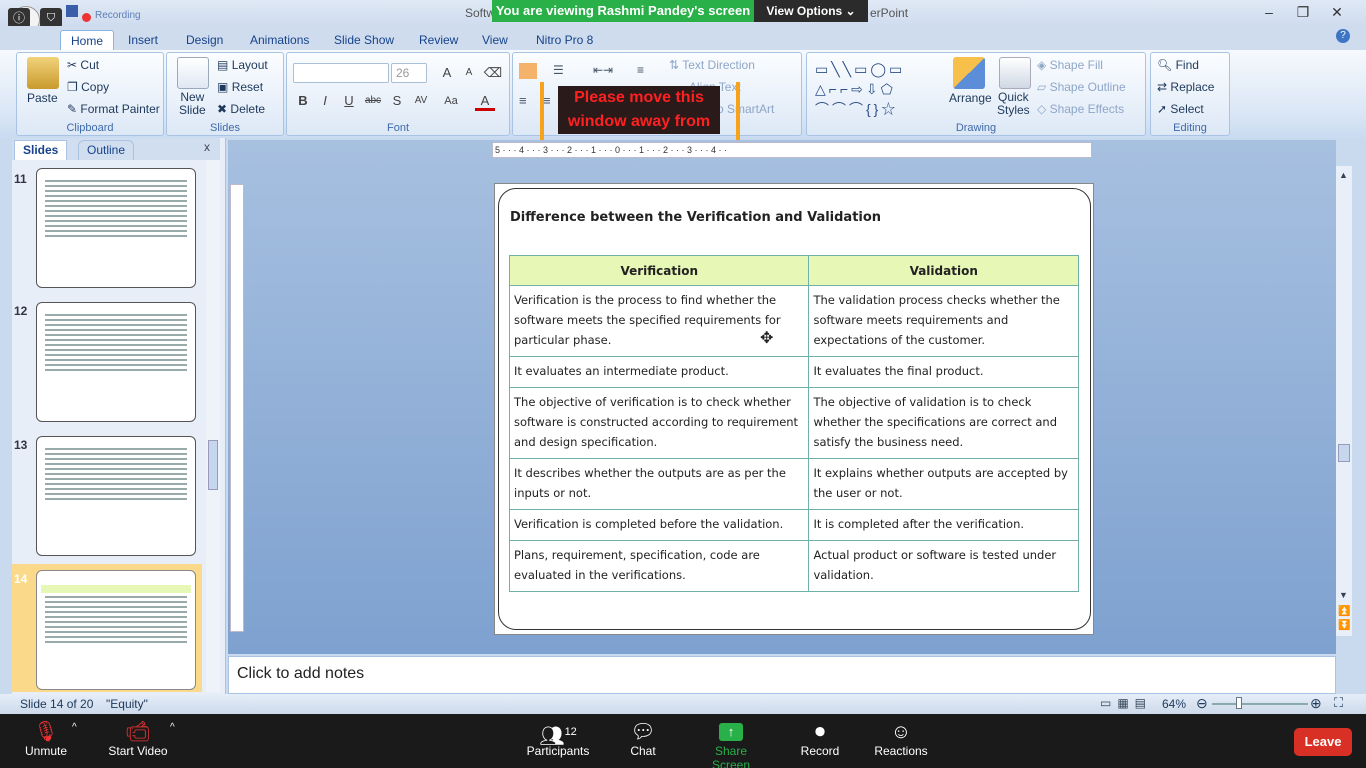 The image size is (1366, 768). Describe the element at coordinates (970, 98) in the screenshot. I see `arrange-button: Arrange` at that location.